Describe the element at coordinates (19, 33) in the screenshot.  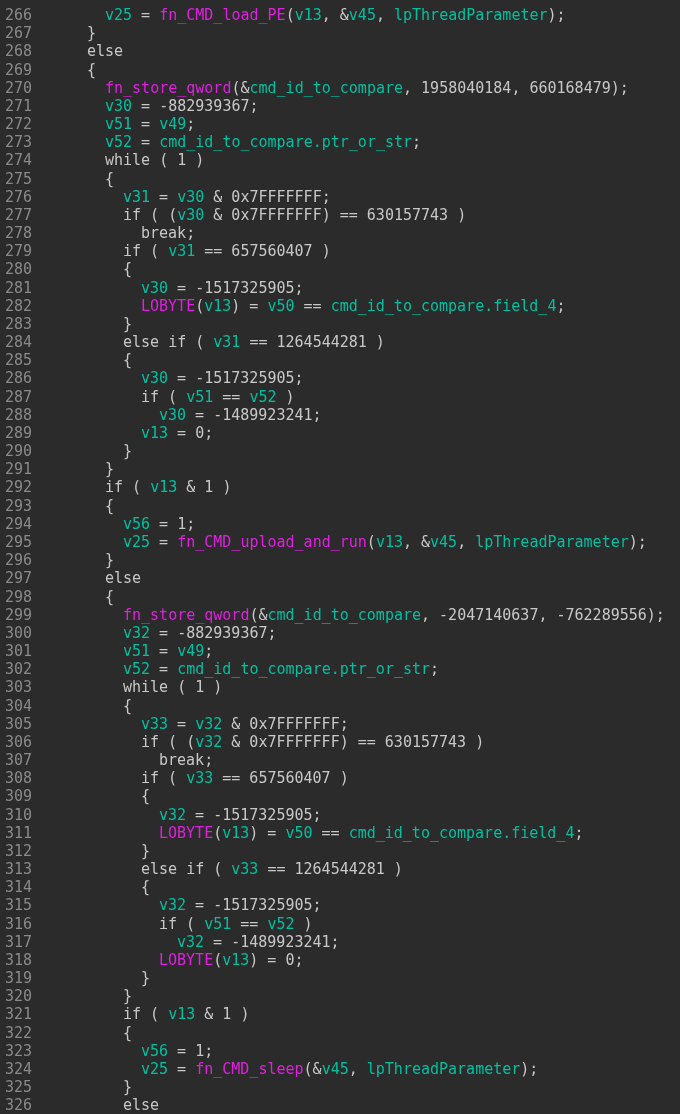
I see `line-number: 267` at that location.